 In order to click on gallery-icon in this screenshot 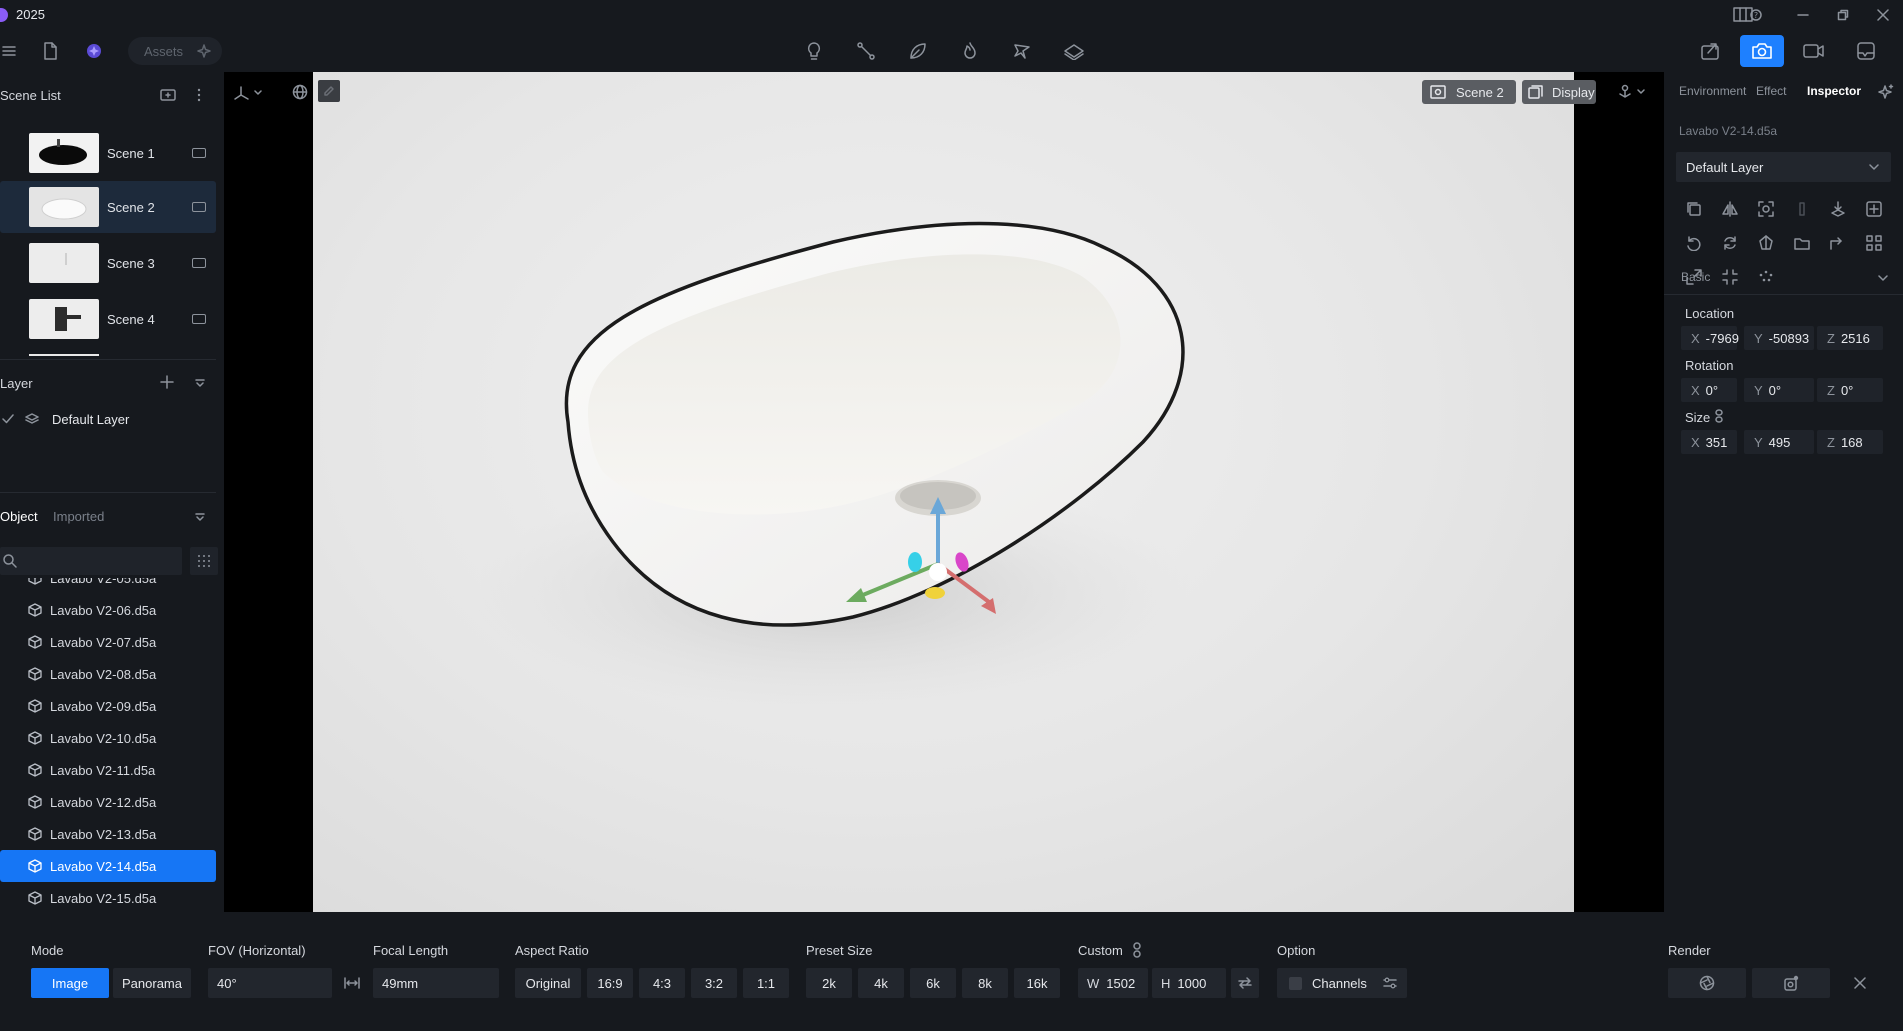, I will do `click(1866, 51)`.